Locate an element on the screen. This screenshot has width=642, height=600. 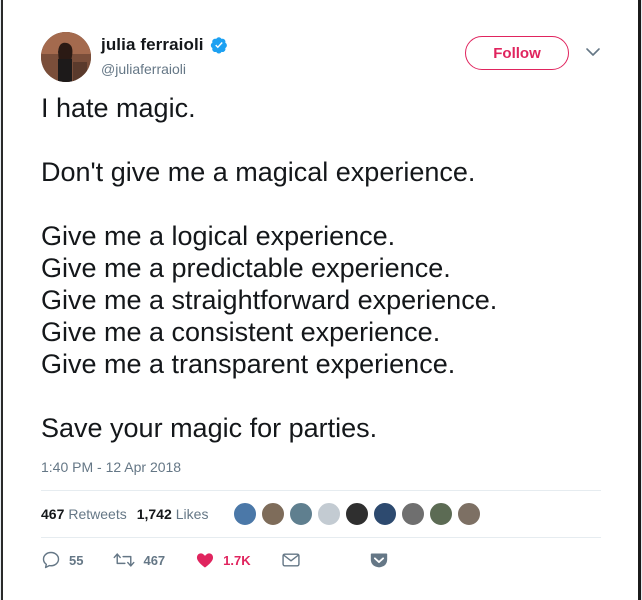
chevron-down-icon is located at coordinates (593, 52).